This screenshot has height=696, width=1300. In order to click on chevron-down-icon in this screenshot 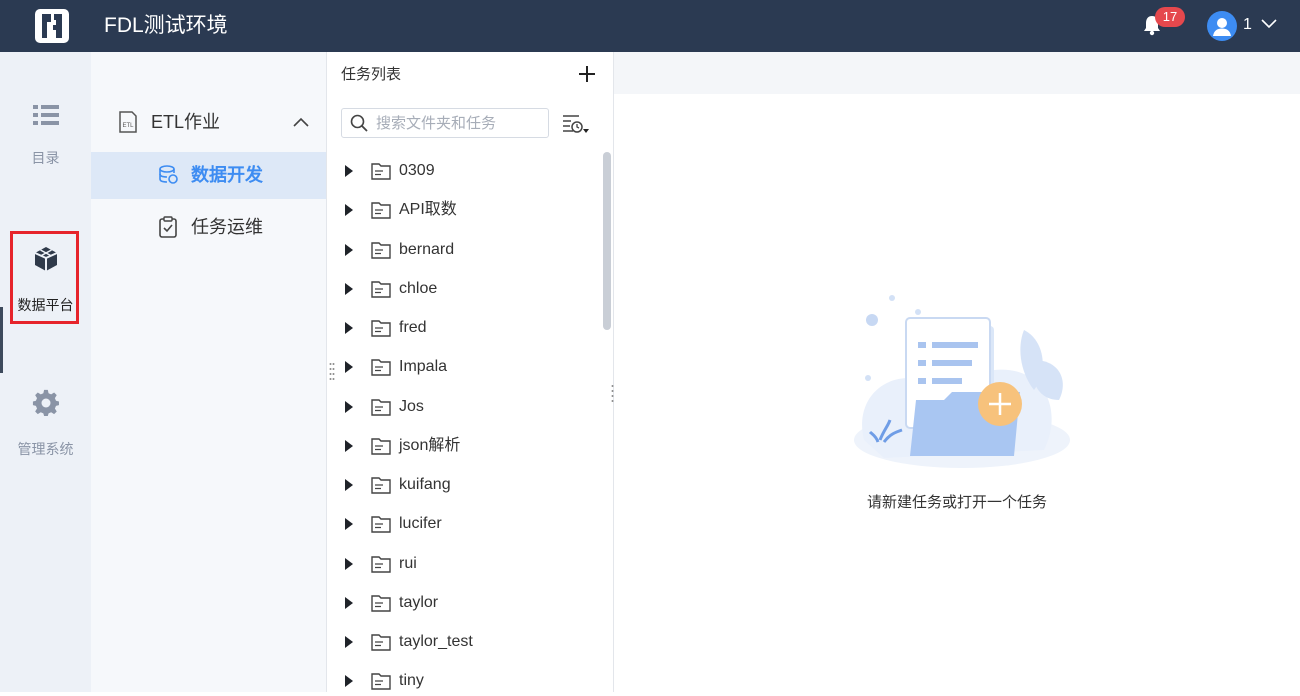, I will do `click(1269, 23)`.